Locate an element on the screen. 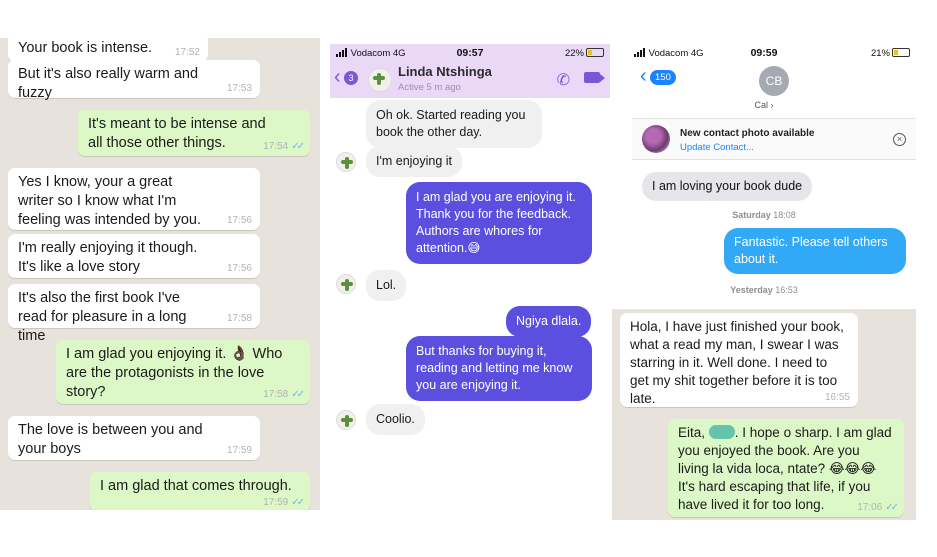  message-text: The love is between you and your boys is located at coordinates (110, 439).